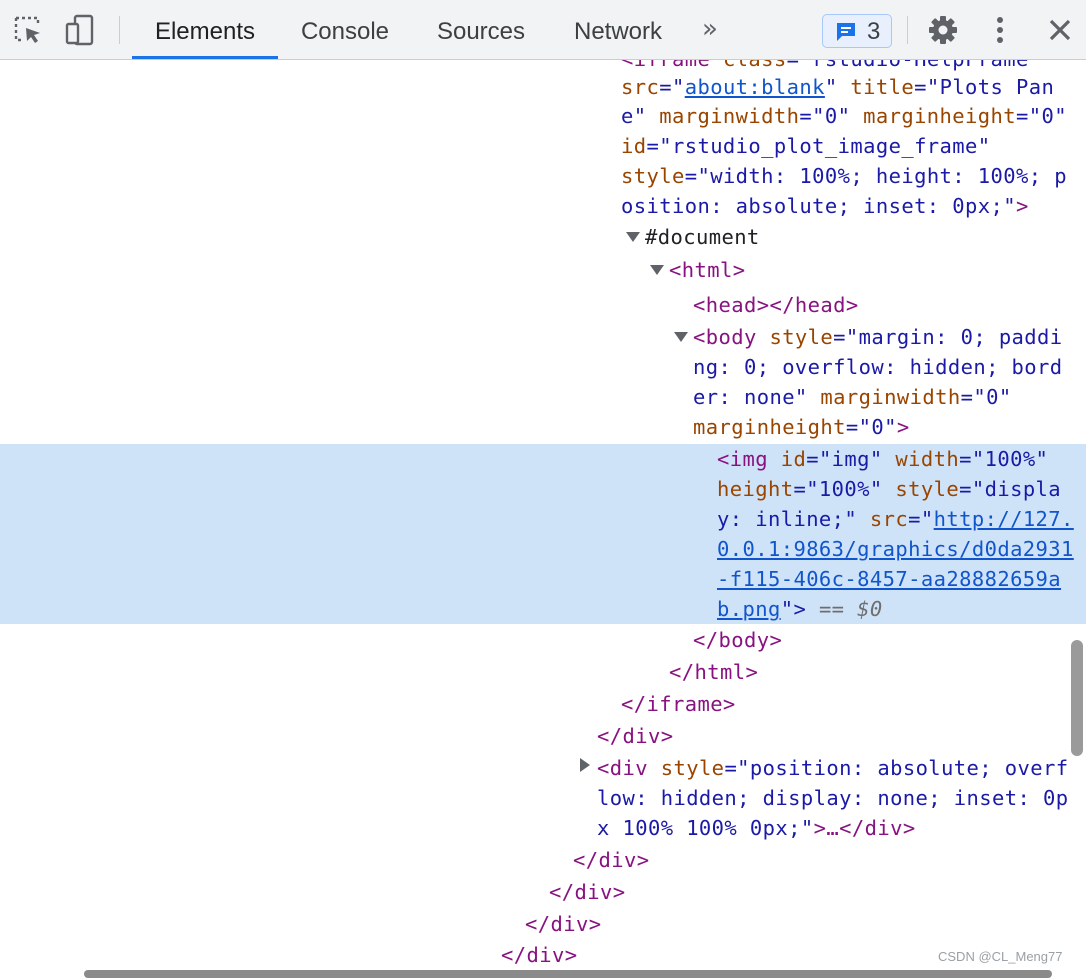 Image resolution: width=1086 pixels, height=978 pixels. Describe the element at coordinates (710, 29) in the screenshot. I see `more-tabs-button: »` at that location.